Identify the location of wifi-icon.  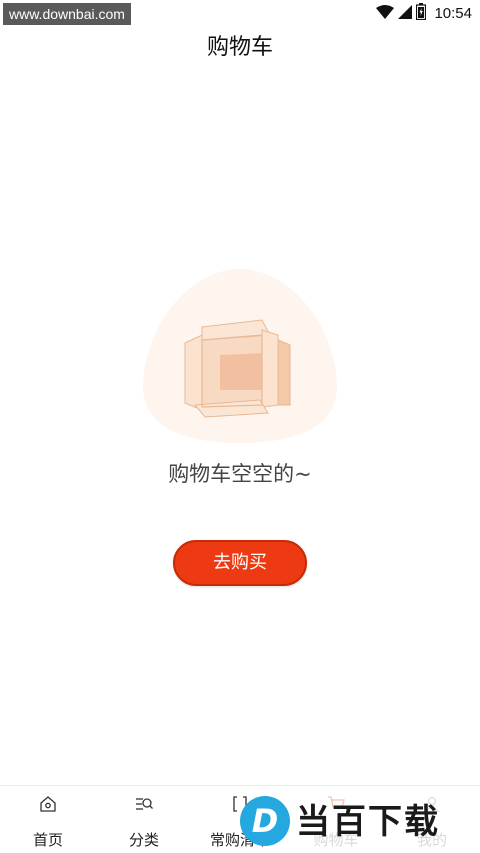
(385, 13).